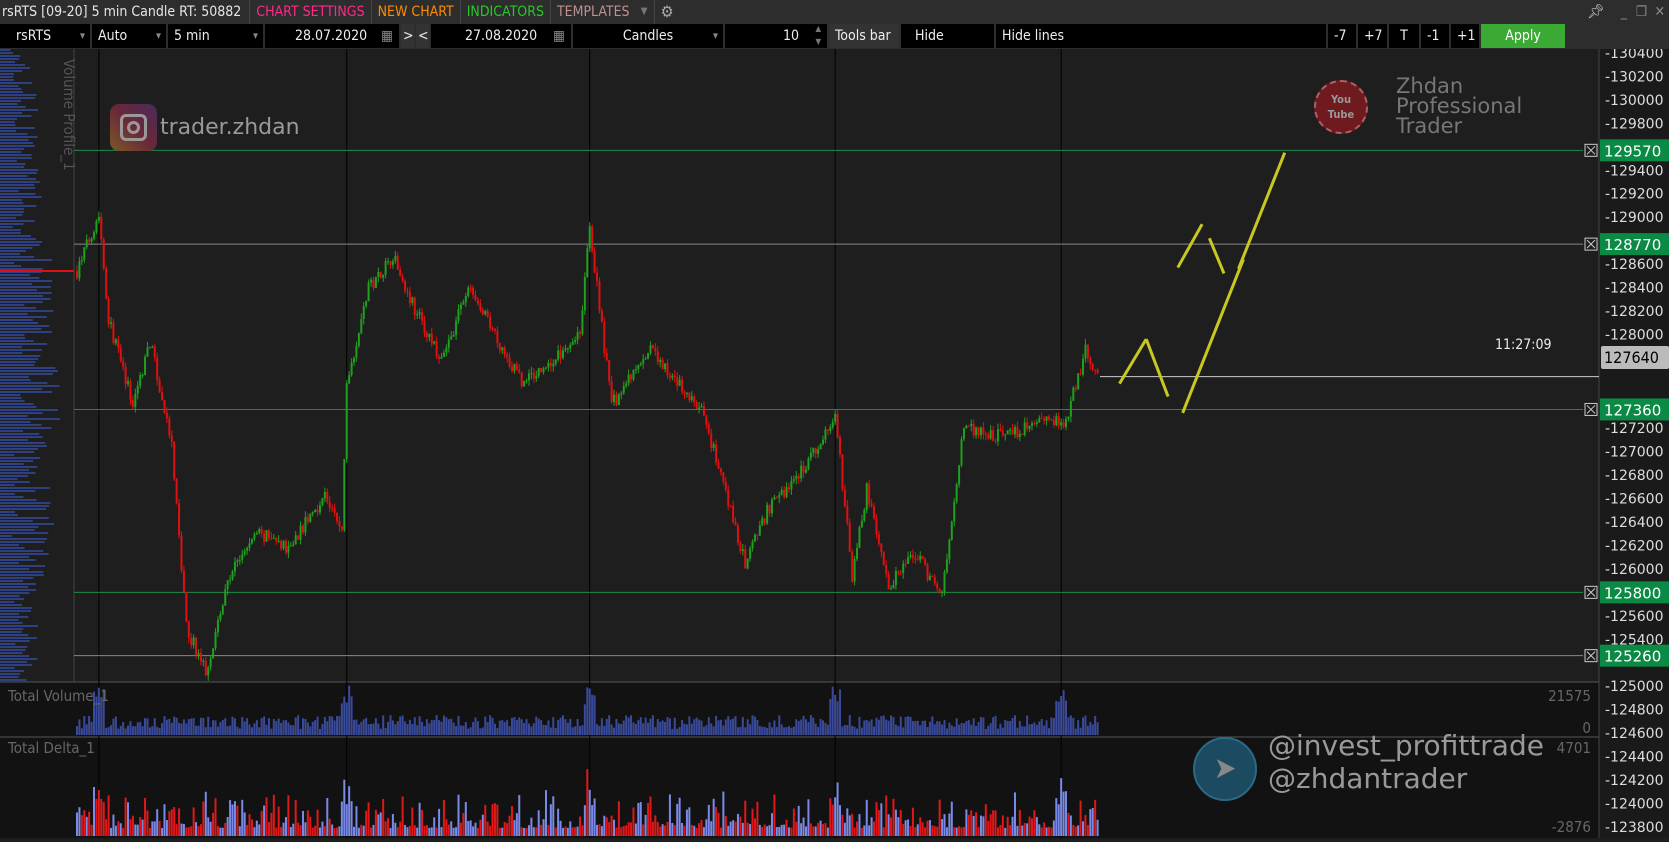  Describe the element at coordinates (422, 36) in the screenshot. I see `shift-left-button: <` at that location.